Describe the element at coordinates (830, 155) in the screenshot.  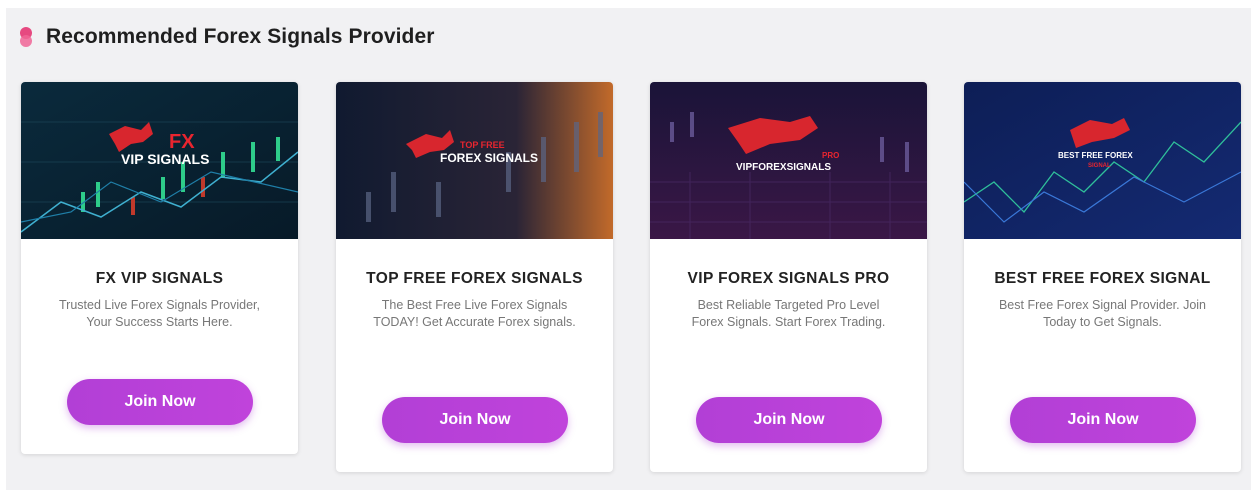
I see `logo-line1: PRO` at that location.